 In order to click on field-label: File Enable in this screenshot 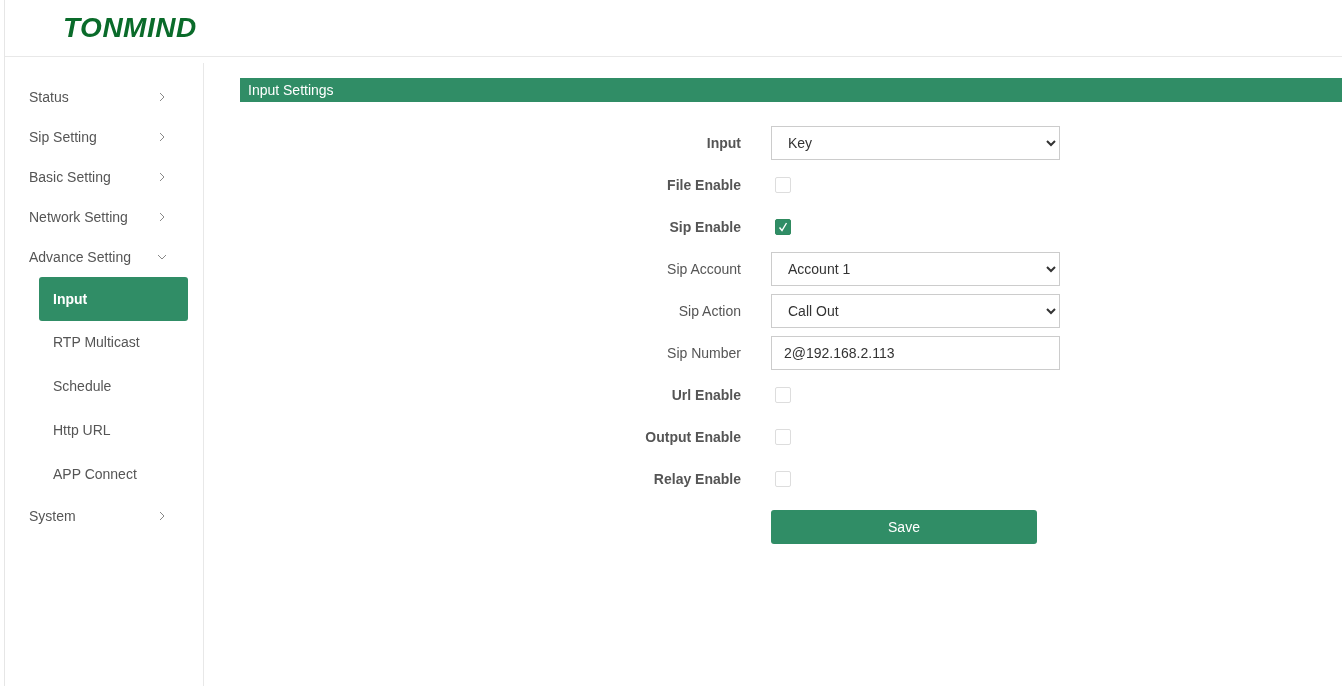, I will do `click(703, 185)`.